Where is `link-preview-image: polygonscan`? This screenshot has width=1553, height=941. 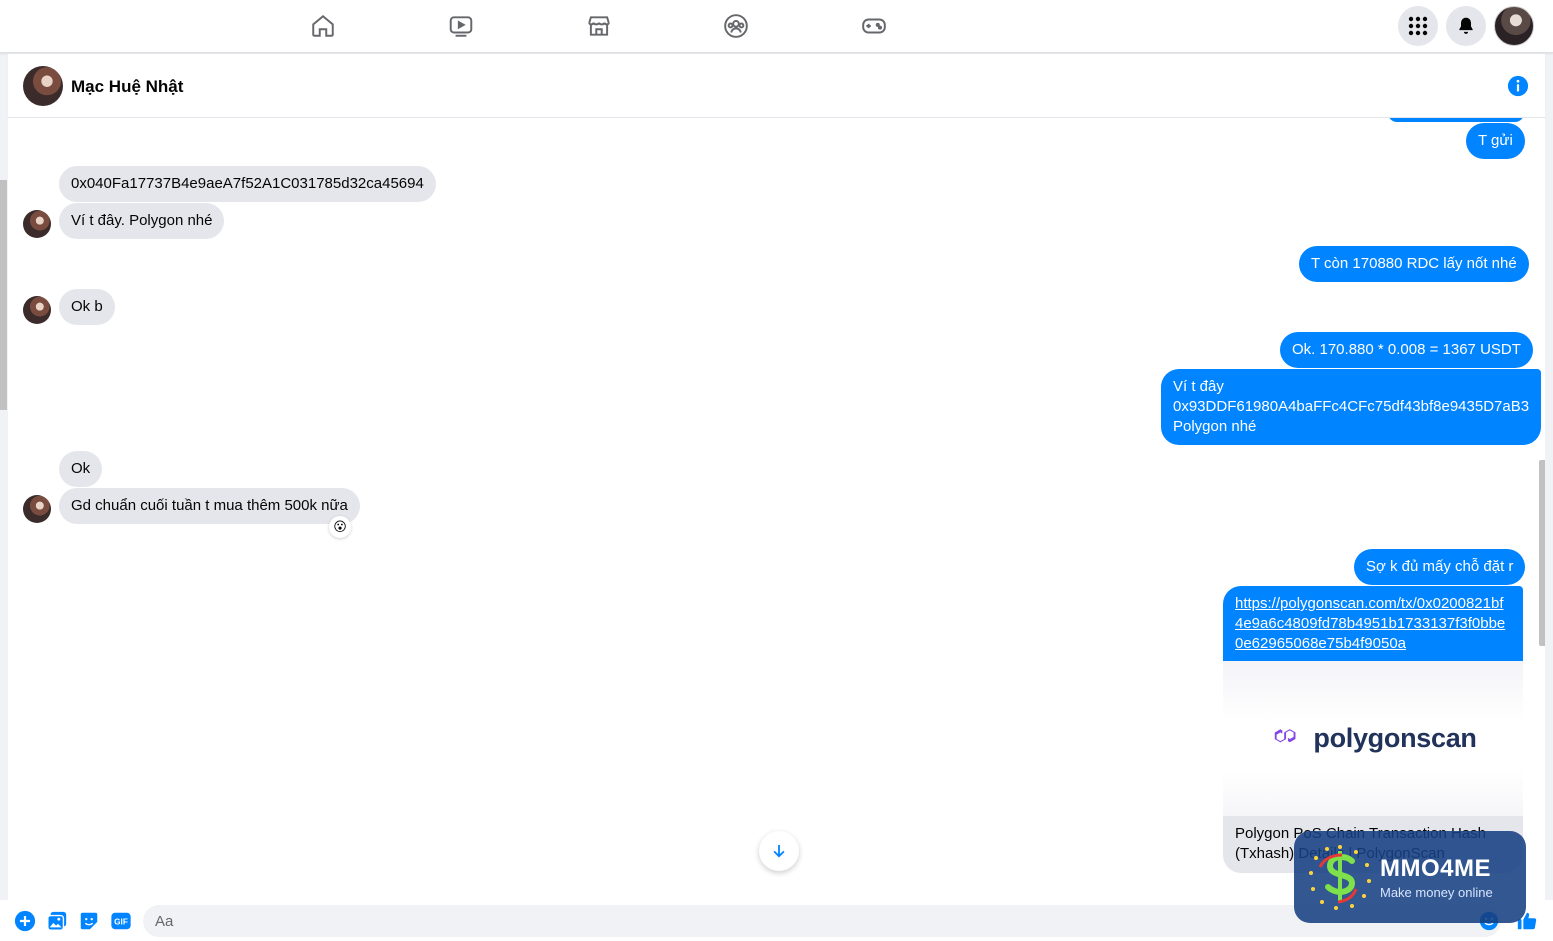 link-preview-image: polygonscan is located at coordinates (1373, 738).